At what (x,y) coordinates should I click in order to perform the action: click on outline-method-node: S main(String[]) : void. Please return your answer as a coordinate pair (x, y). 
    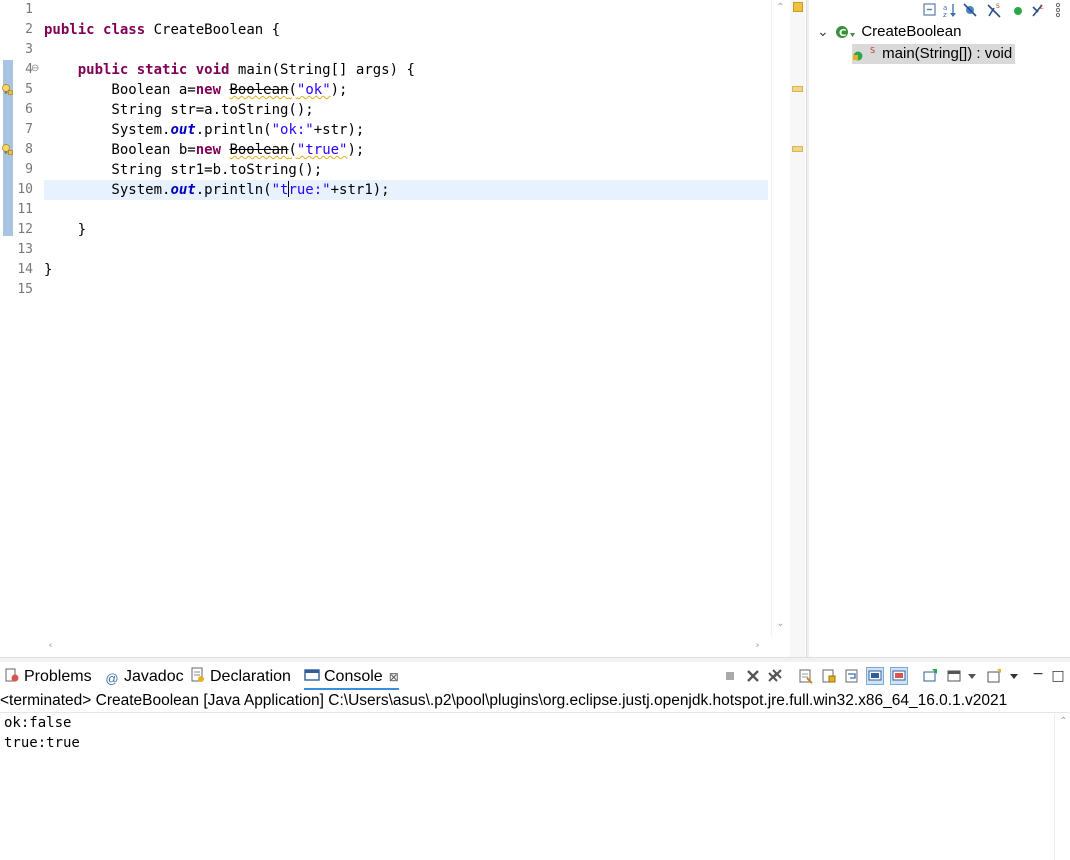
    Looking at the image, I should click on (934, 54).